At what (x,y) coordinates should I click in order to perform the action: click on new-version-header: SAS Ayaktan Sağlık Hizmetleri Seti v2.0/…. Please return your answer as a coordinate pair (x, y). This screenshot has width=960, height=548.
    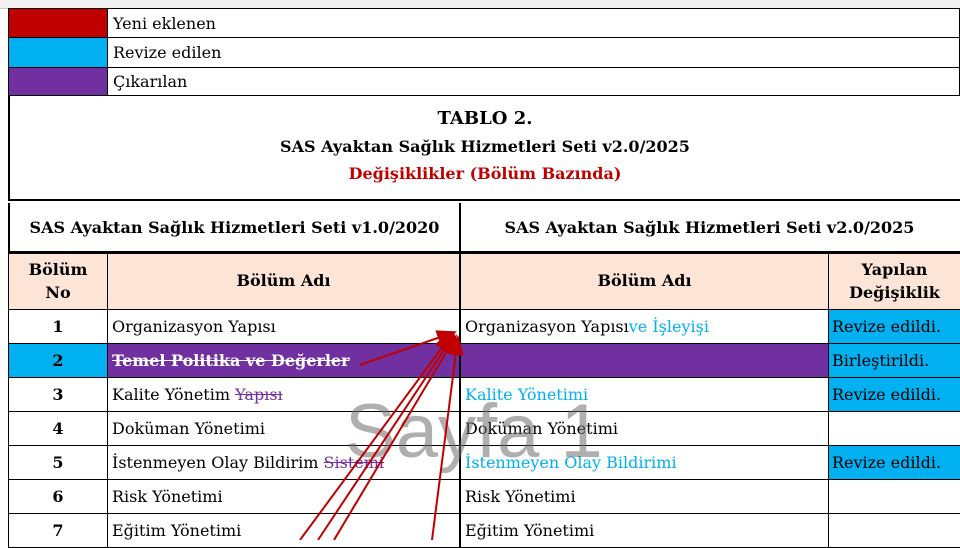
    Looking at the image, I should click on (709, 228).